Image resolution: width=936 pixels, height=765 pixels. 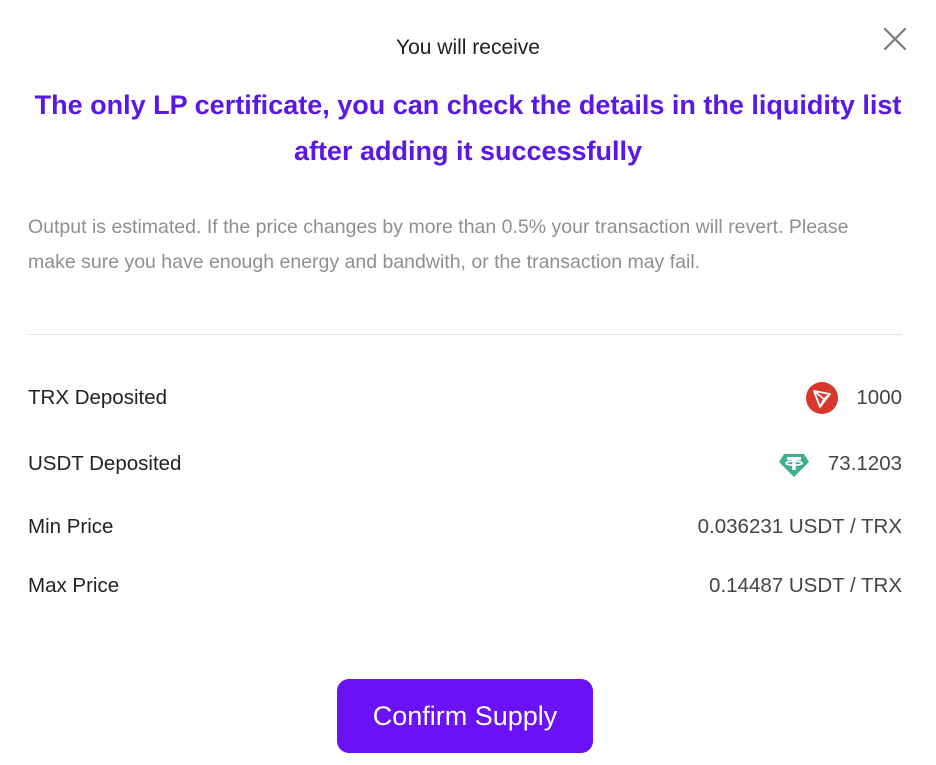 I want to click on detail-value-group: 1000, so click(x=854, y=398).